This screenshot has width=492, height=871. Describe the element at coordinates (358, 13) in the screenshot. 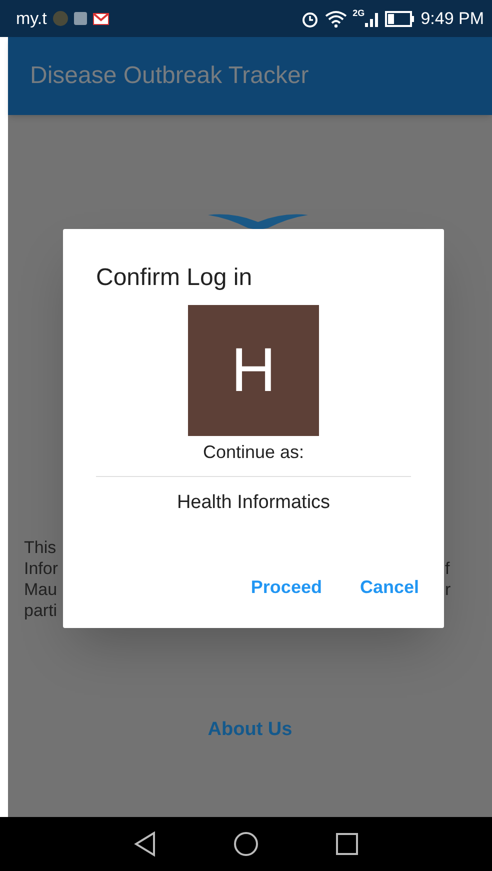

I see `network-label: 2G` at that location.